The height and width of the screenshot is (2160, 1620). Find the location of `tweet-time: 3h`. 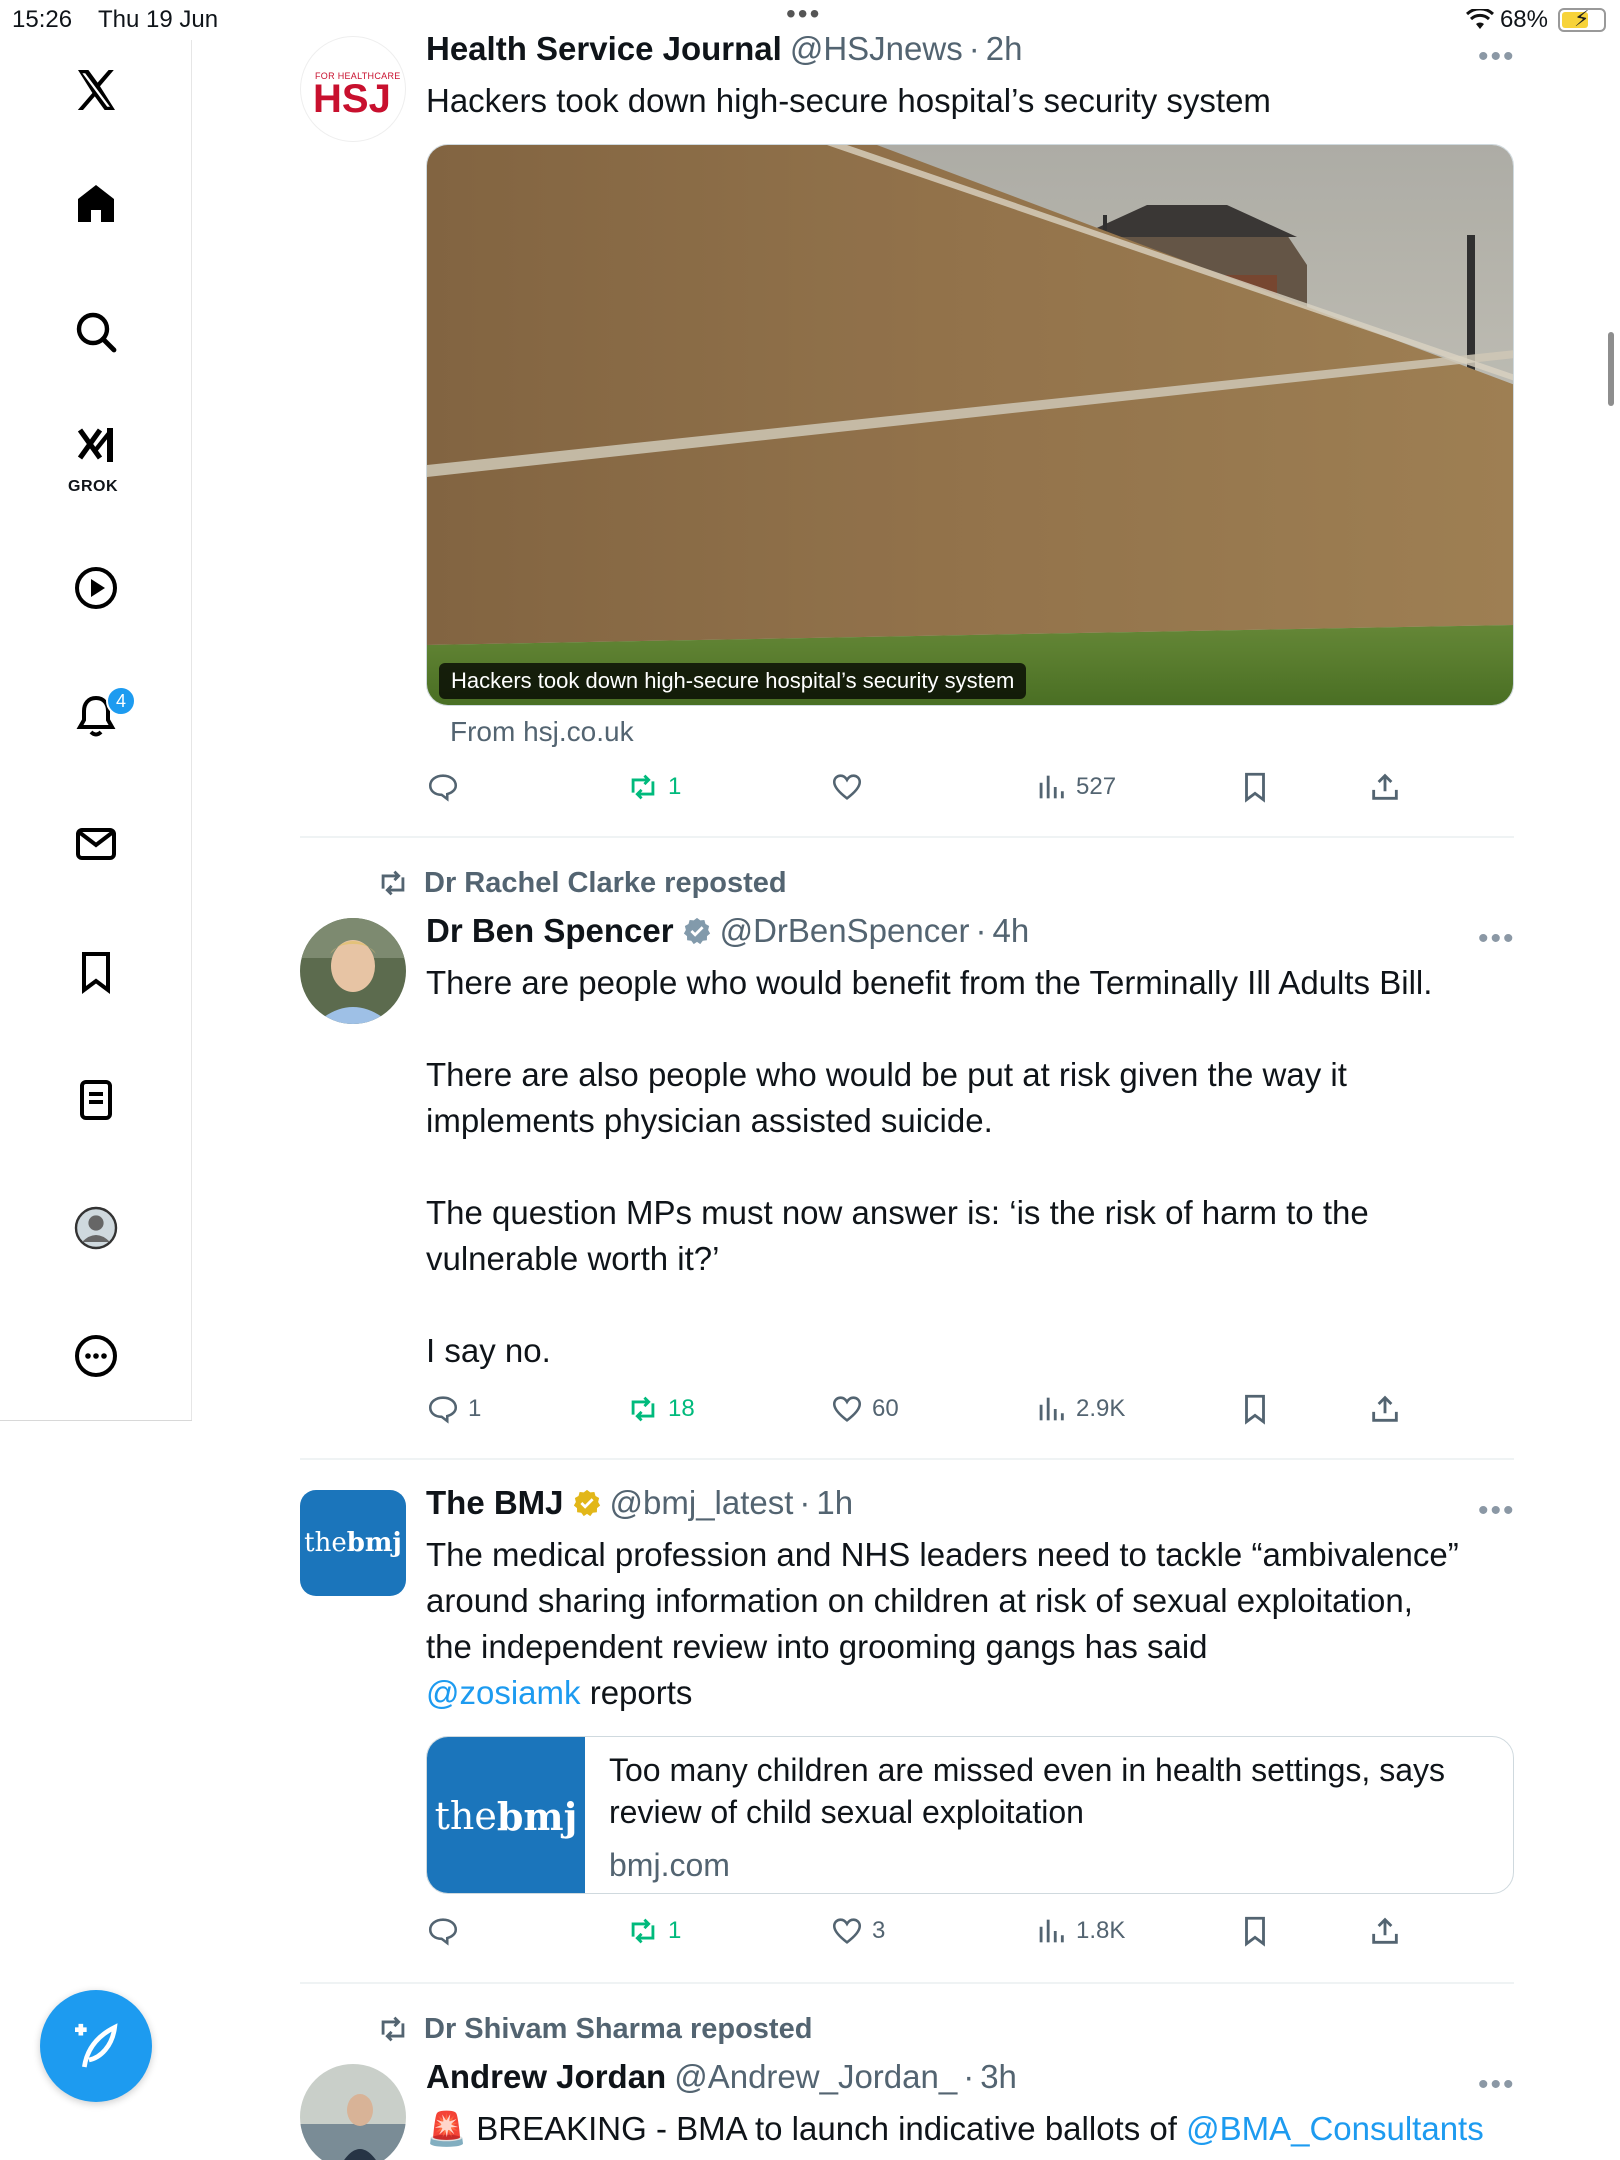

tweet-time: 3h is located at coordinates (998, 2077).